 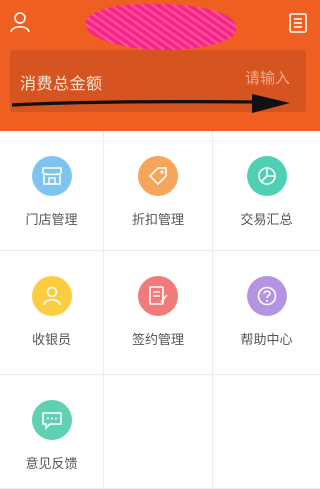 What do you see at coordinates (51, 296) in the screenshot?
I see `person-icon` at bounding box center [51, 296].